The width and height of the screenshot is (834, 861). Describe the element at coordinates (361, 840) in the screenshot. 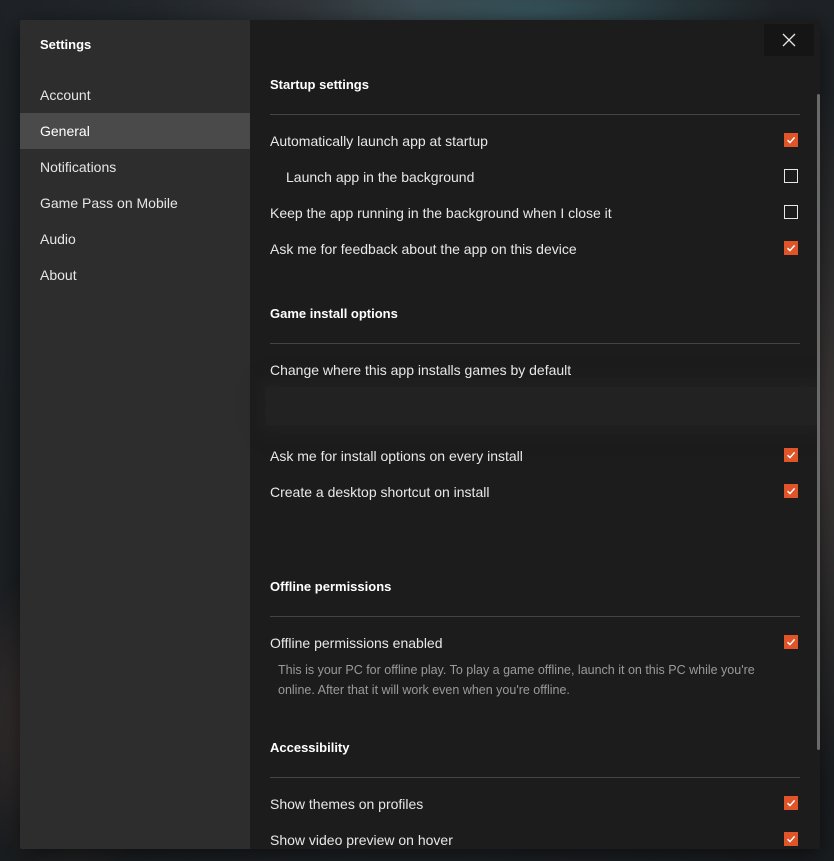

I see `option-label: Show video preview on hover` at that location.